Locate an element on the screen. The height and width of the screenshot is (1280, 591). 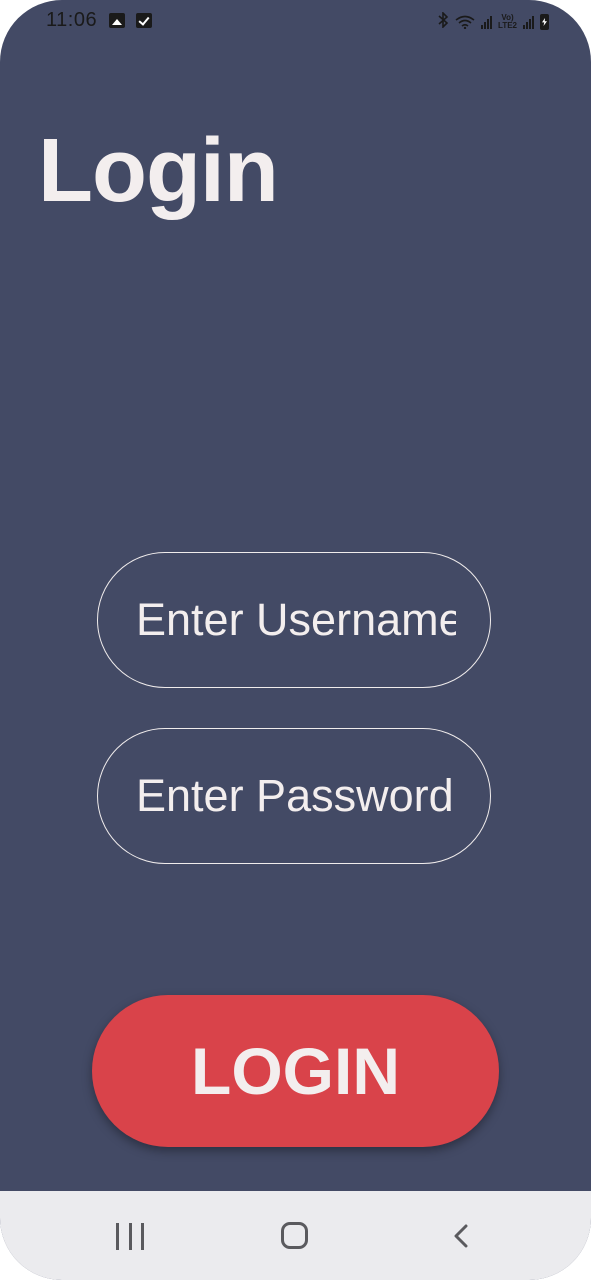
battery-charging-icon is located at coordinates (544, 22).